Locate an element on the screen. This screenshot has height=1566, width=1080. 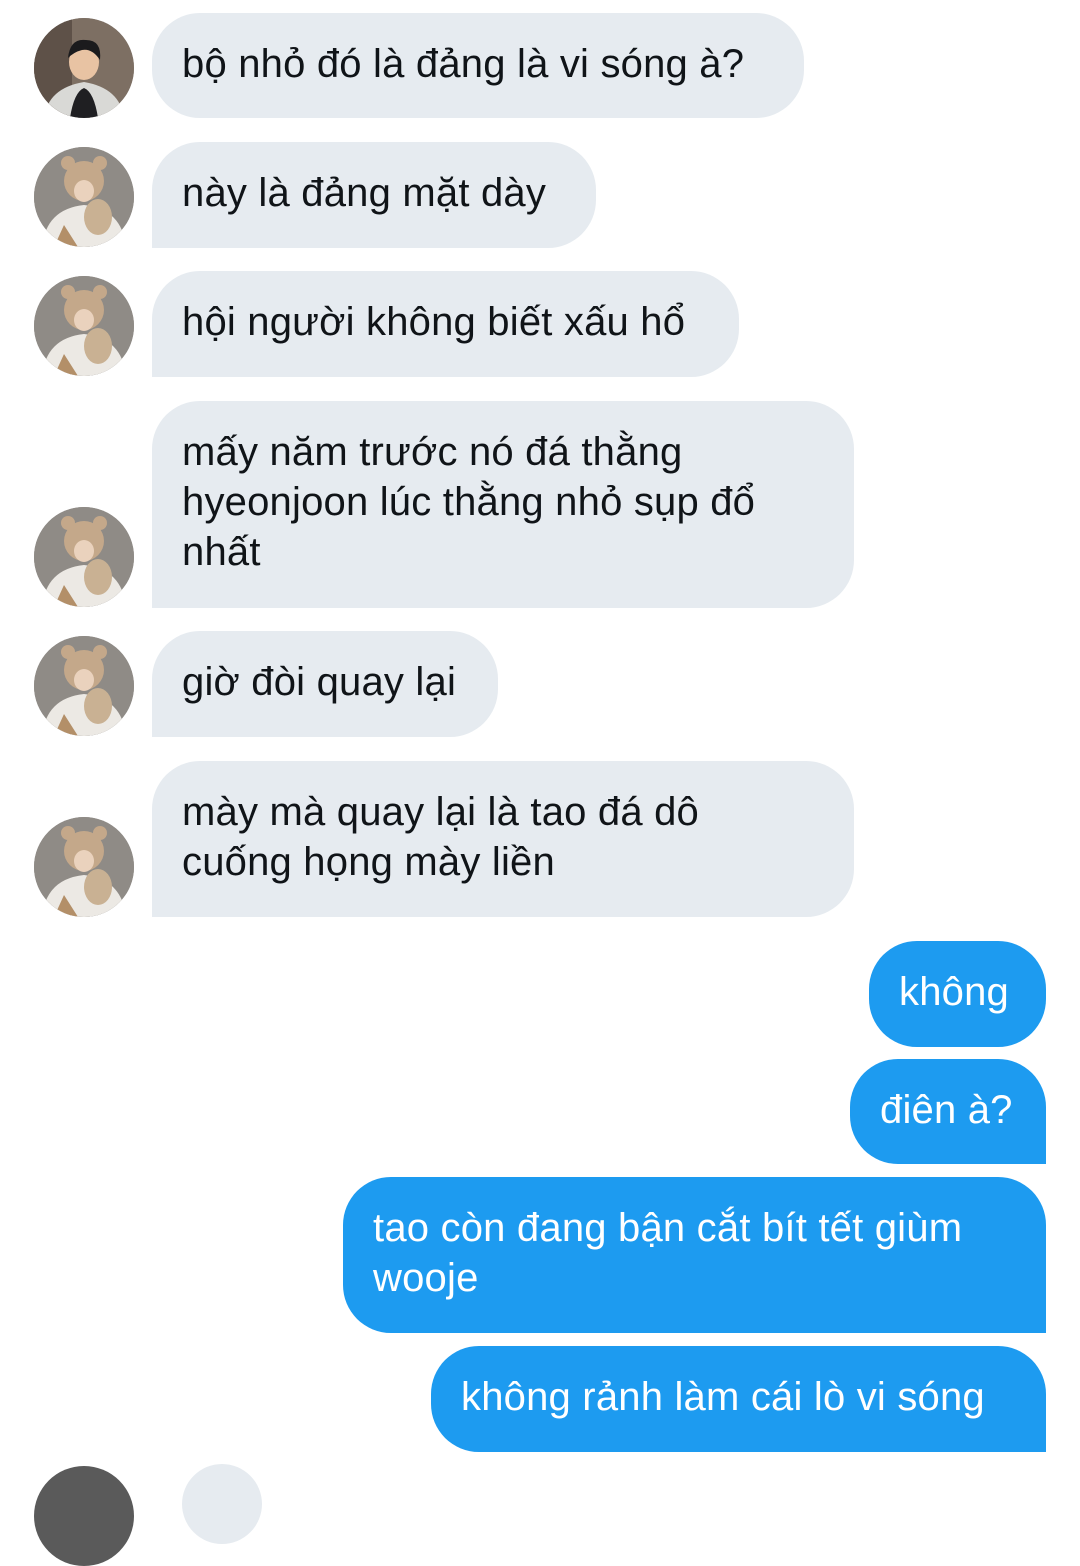
message-bubble-outgoing: điên à? is located at coordinates (948, 1111).